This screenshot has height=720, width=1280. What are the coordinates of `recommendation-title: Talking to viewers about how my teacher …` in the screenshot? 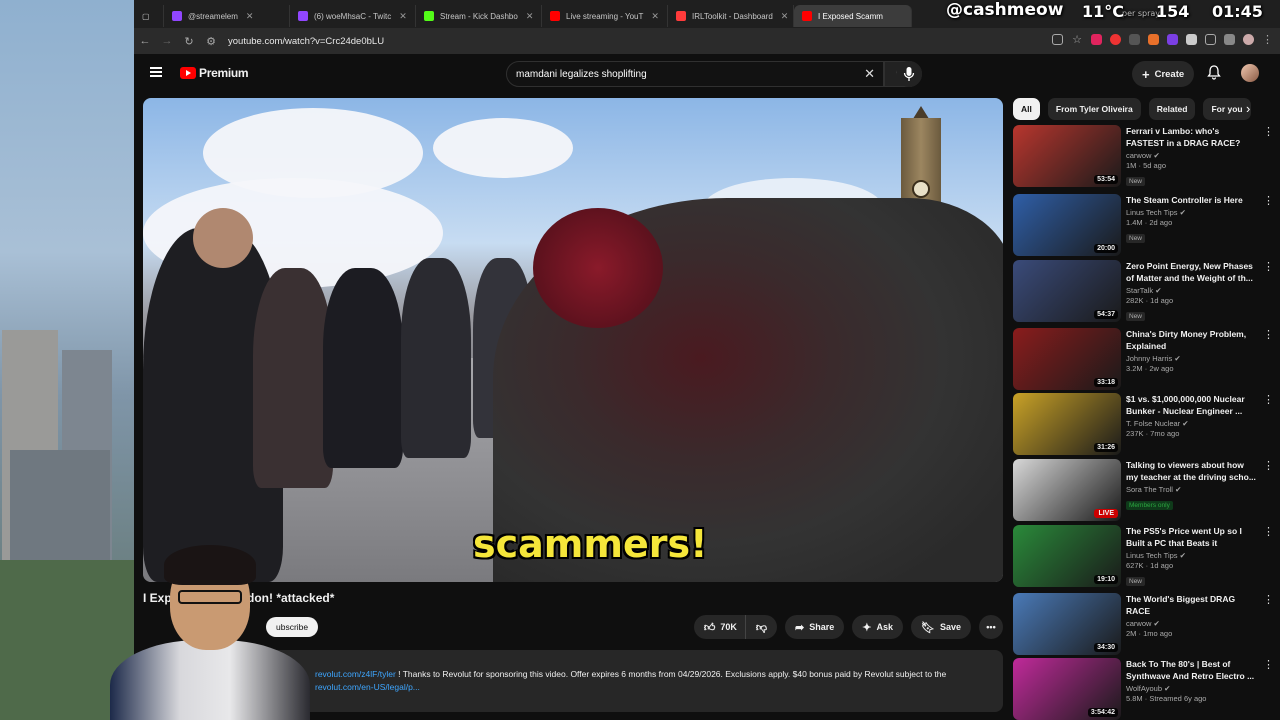 It's located at (1191, 471).